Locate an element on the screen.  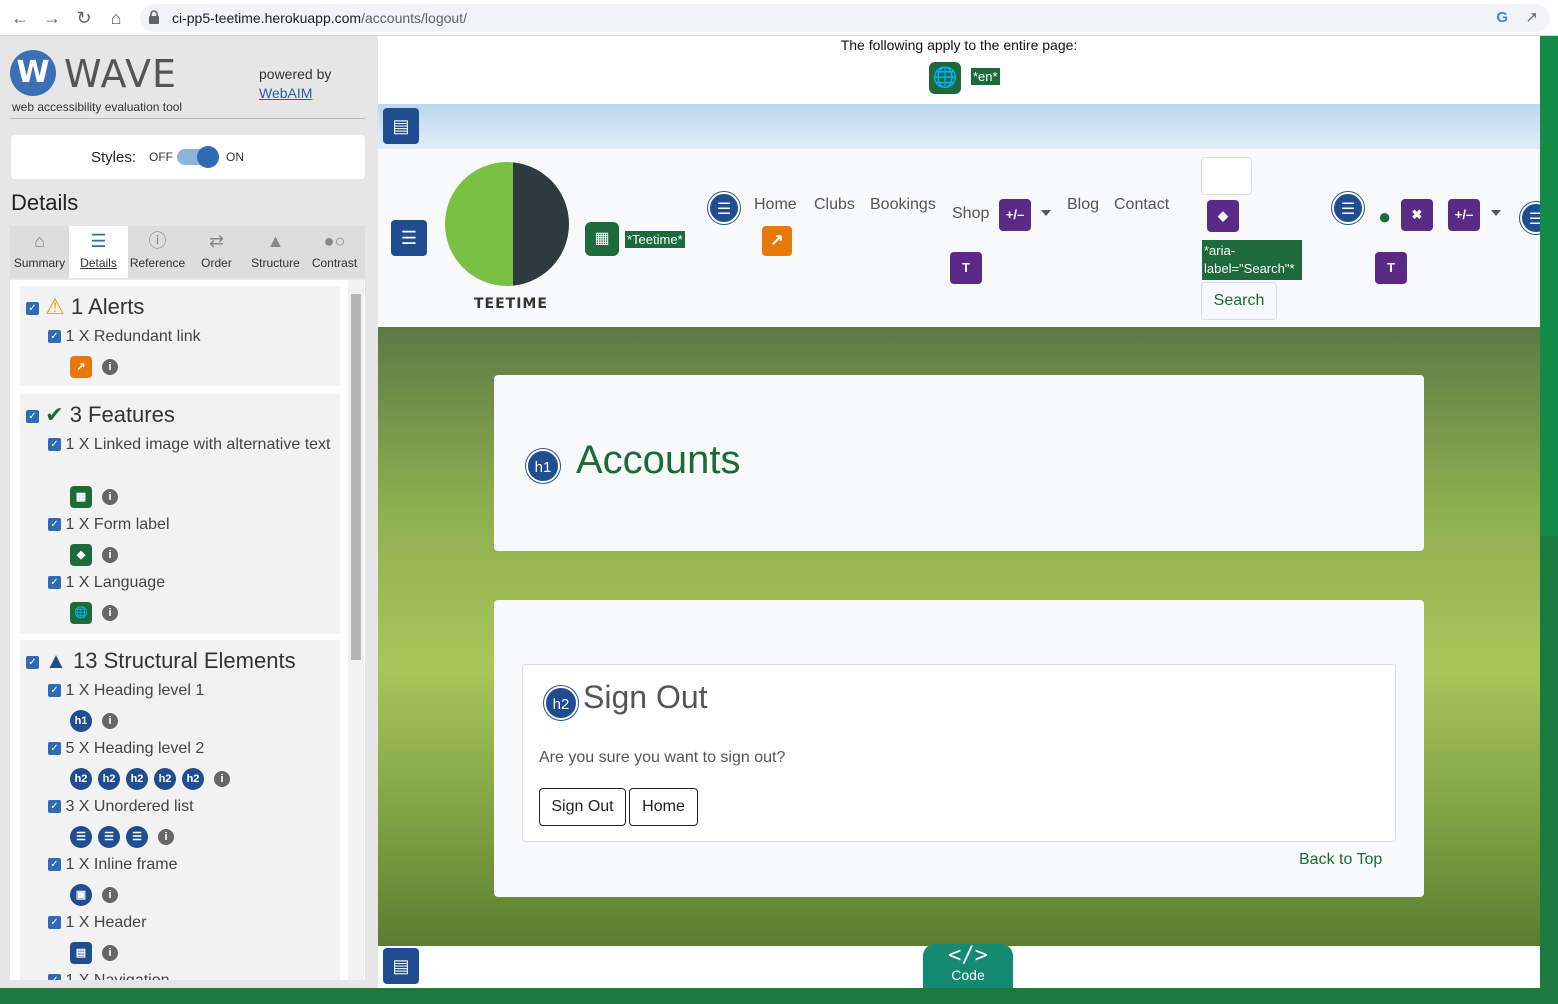
search-button: Search is located at coordinates (1239, 301).